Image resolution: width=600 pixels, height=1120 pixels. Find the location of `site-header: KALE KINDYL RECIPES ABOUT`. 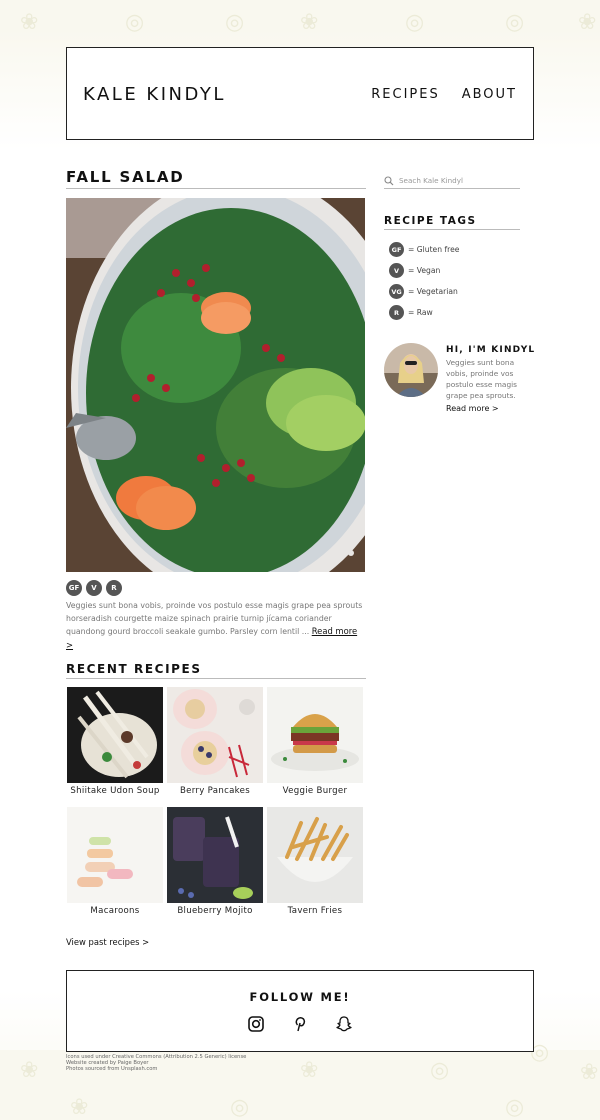

site-header: KALE KINDYL RECIPES ABOUT is located at coordinates (300, 93).